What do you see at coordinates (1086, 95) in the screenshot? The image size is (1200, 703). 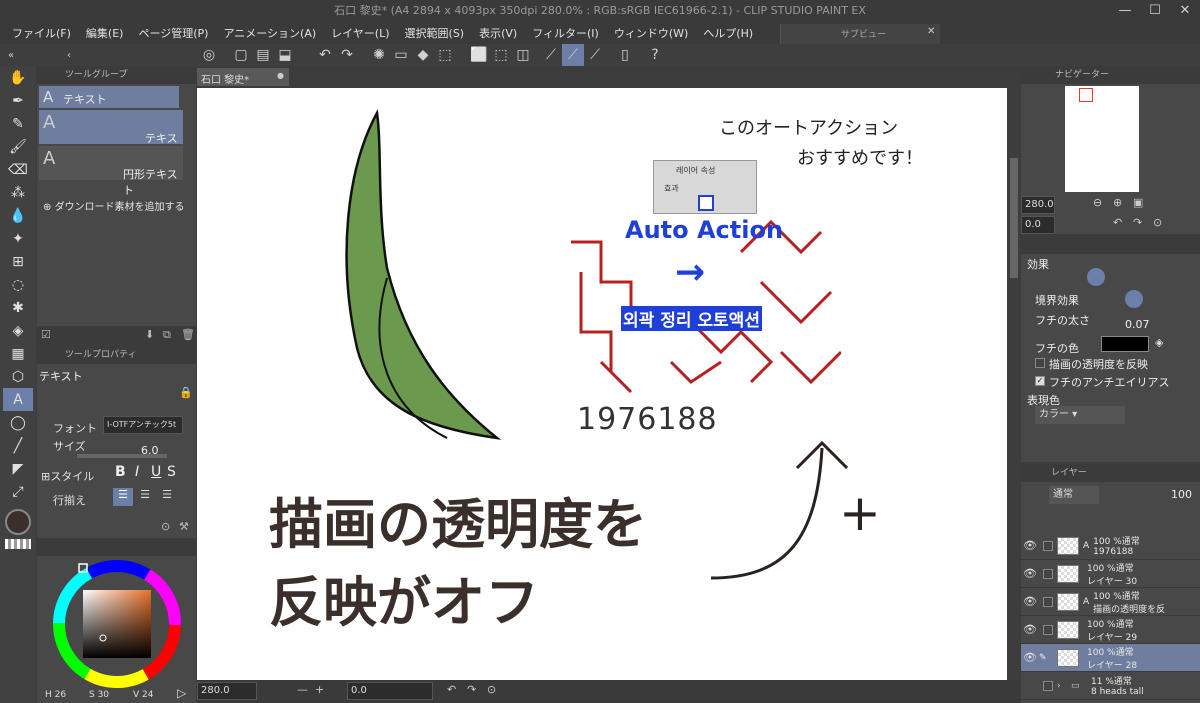 I see `navigator-viewport` at bounding box center [1086, 95].